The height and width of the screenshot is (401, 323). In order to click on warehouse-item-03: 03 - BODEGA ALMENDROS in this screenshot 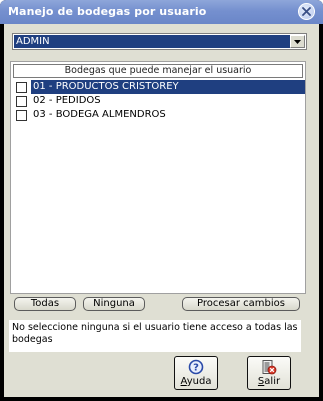, I will do `click(159, 115)`.